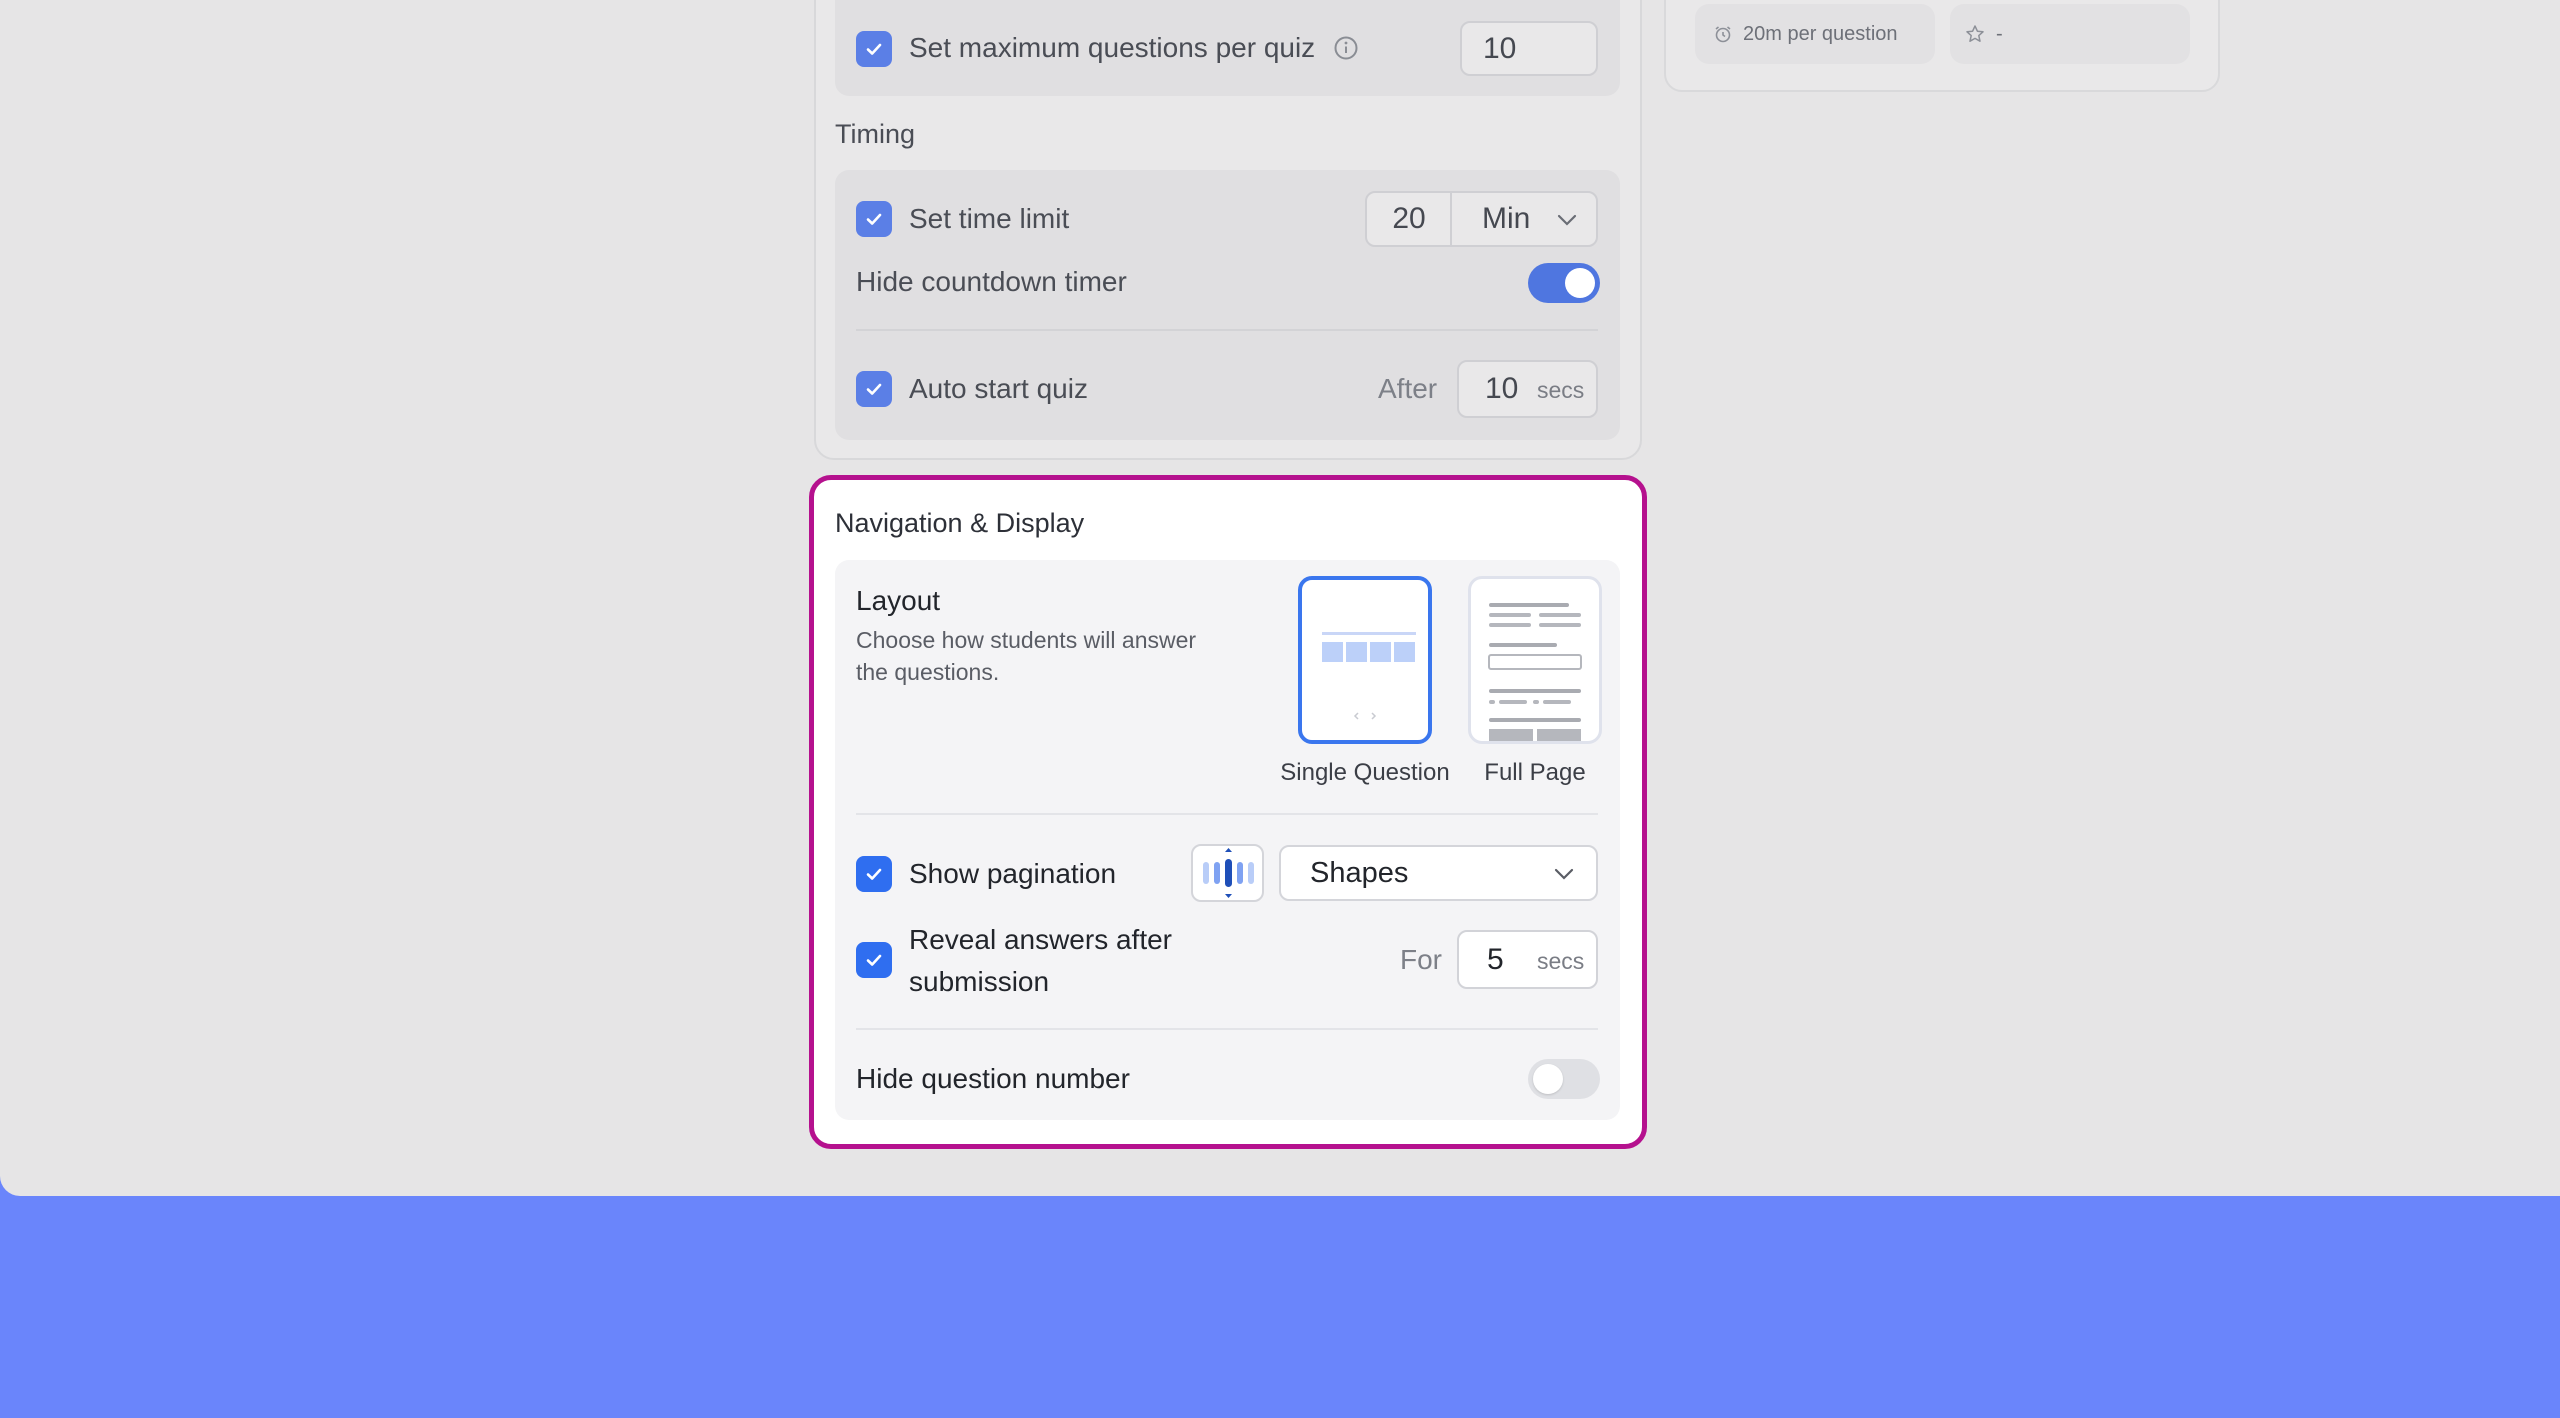  I want to click on time-per-question-text: 20m per question, so click(1820, 33).